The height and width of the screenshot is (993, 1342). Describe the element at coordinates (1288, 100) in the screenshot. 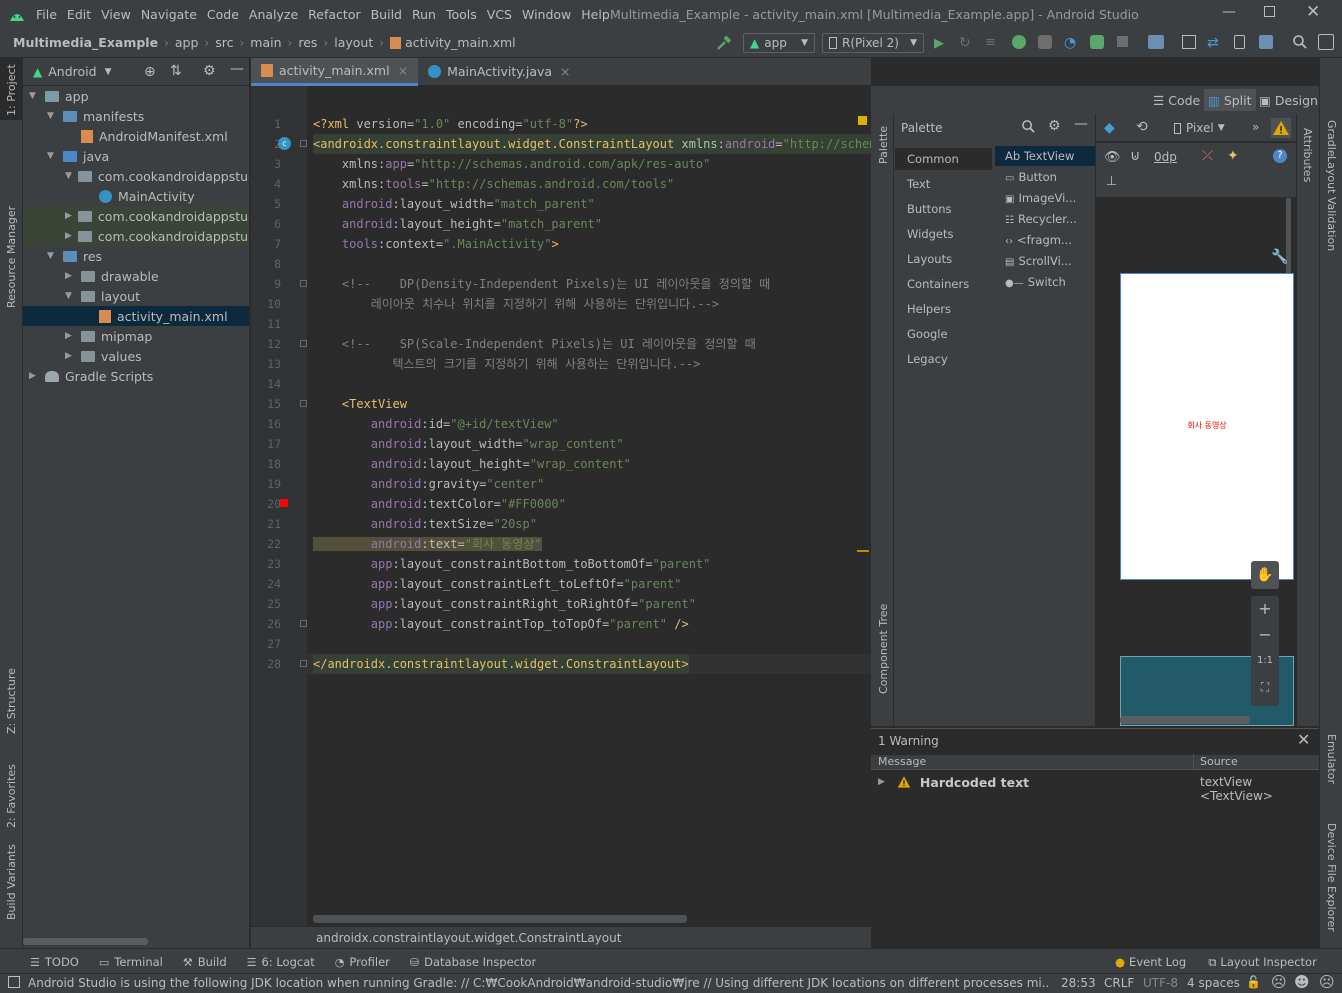

I see `view-design-button: ▣ Design` at that location.